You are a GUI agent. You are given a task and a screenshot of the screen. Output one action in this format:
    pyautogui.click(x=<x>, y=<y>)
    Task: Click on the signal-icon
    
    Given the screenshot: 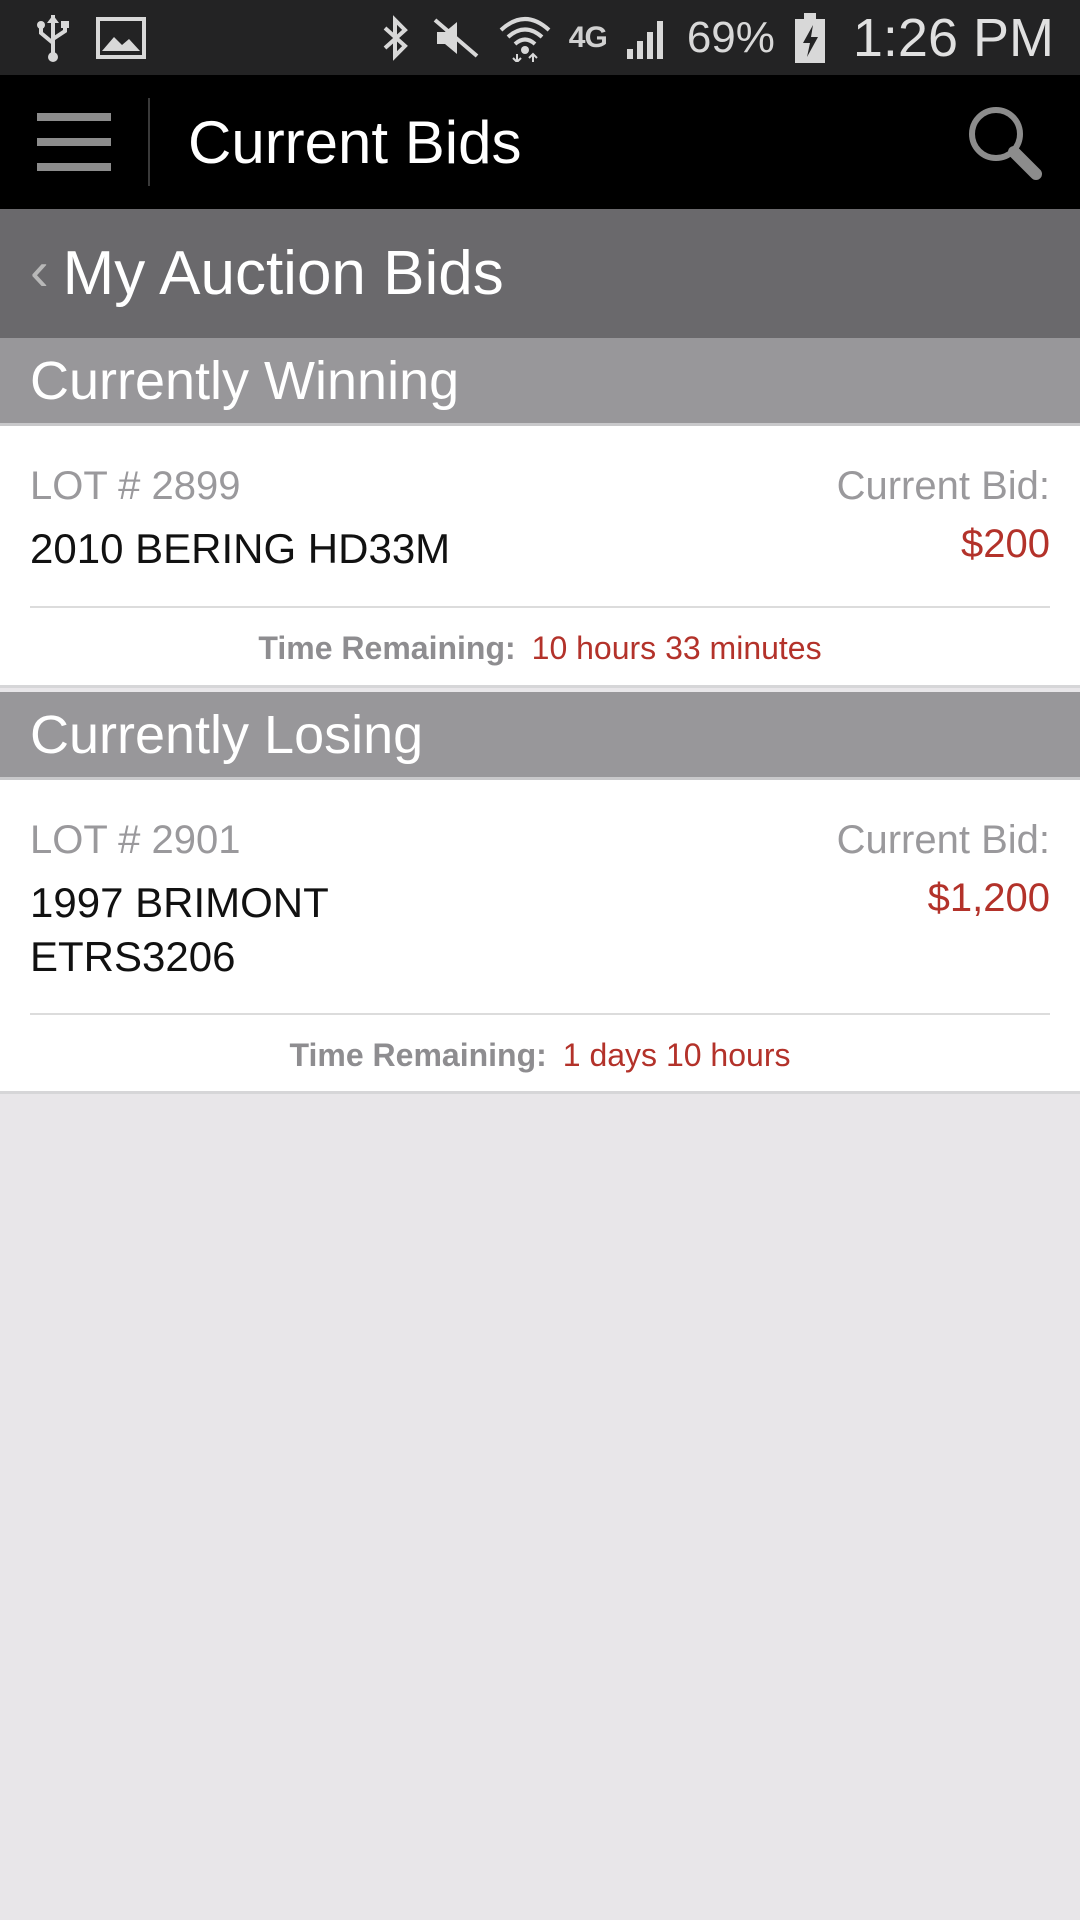 What is the action you would take?
    pyautogui.click(x=647, y=38)
    